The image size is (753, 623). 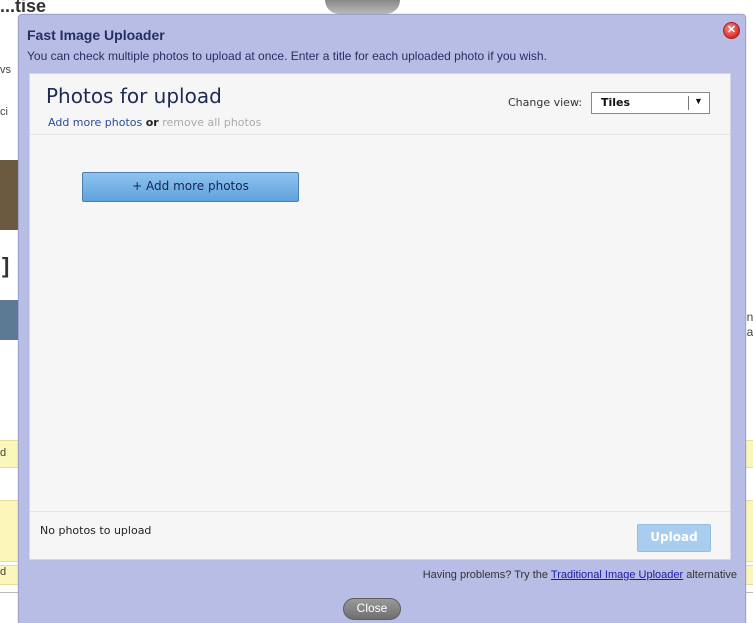 What do you see at coordinates (211, 122) in the screenshot?
I see `remove-all-photos-link: remove all photos` at bounding box center [211, 122].